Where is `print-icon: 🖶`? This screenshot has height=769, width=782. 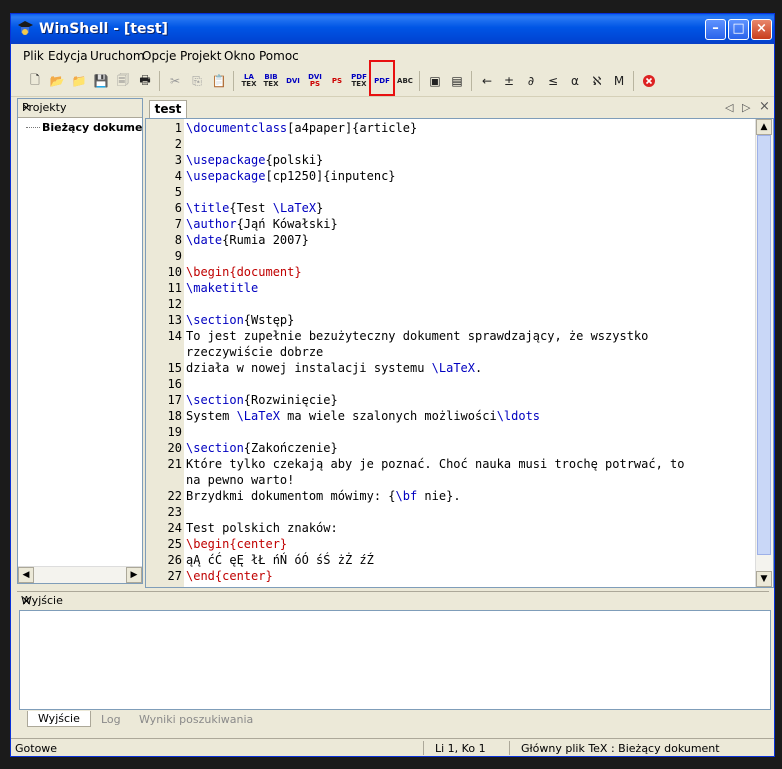
print-icon: 🖶 is located at coordinates (145, 81).